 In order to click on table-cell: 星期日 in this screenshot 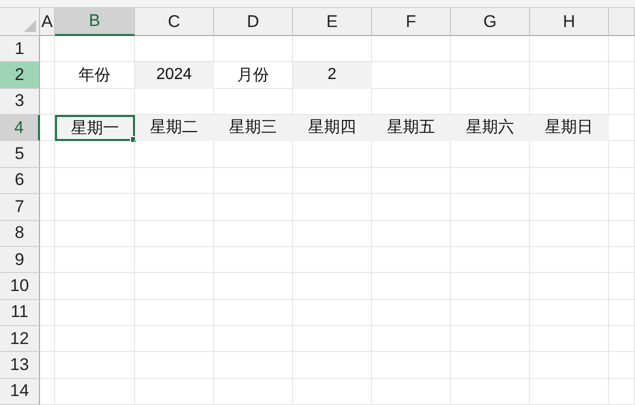, I will do `click(569, 128)`.